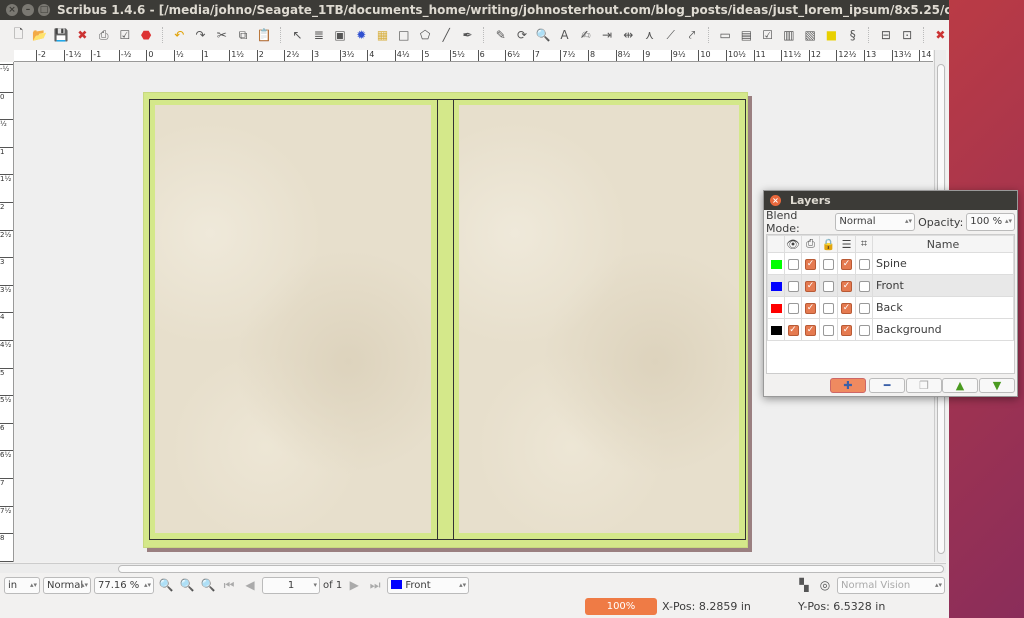 The image size is (1024, 618). I want to click on unlink-frames-icon: ⇹, so click(628, 35).